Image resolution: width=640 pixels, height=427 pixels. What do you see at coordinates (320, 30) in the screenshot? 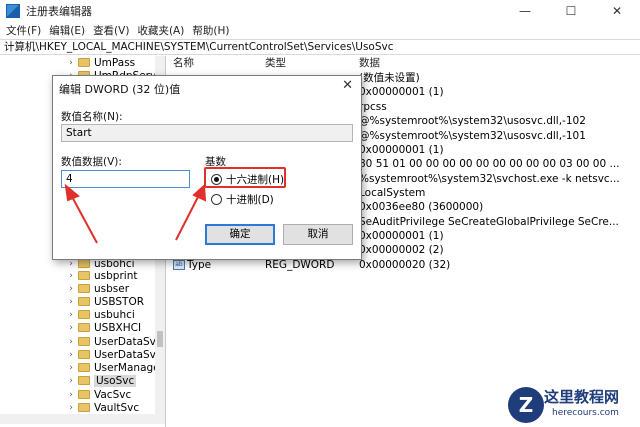
I see `menu-bar: 文件(F) 编辑(E) 查看(V) 收藏夹(A) 帮助(H)` at bounding box center [320, 30].